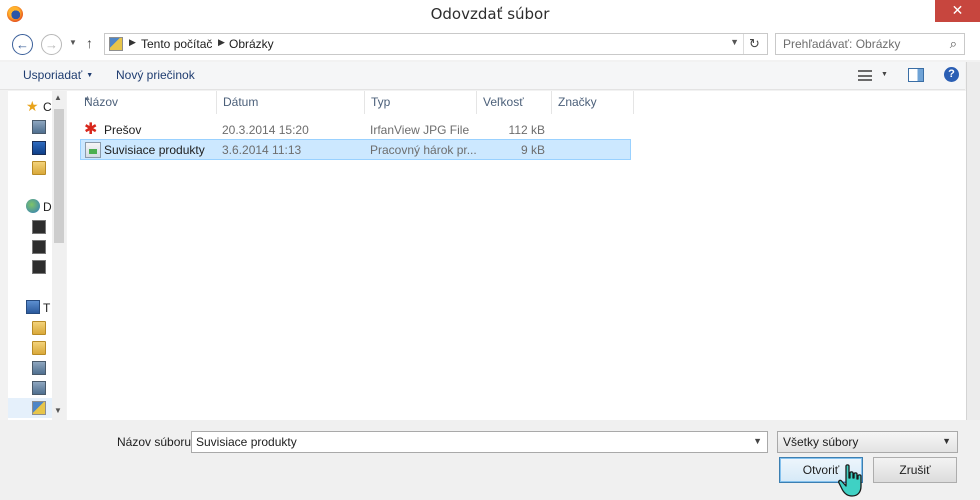 The image size is (980, 500). What do you see at coordinates (842, 44) in the screenshot?
I see `search-placeholder: Prehľadávať: Obrázky` at bounding box center [842, 44].